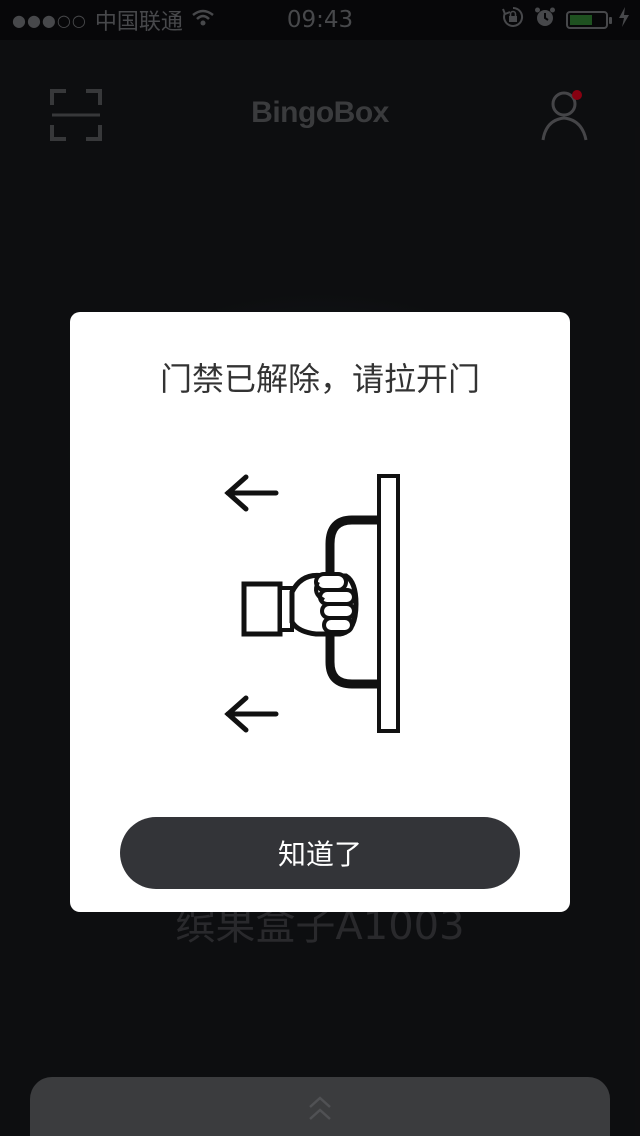 The image size is (640, 1136). What do you see at coordinates (315, 607) in the screenshot?
I see `pull-door-icon` at bounding box center [315, 607].